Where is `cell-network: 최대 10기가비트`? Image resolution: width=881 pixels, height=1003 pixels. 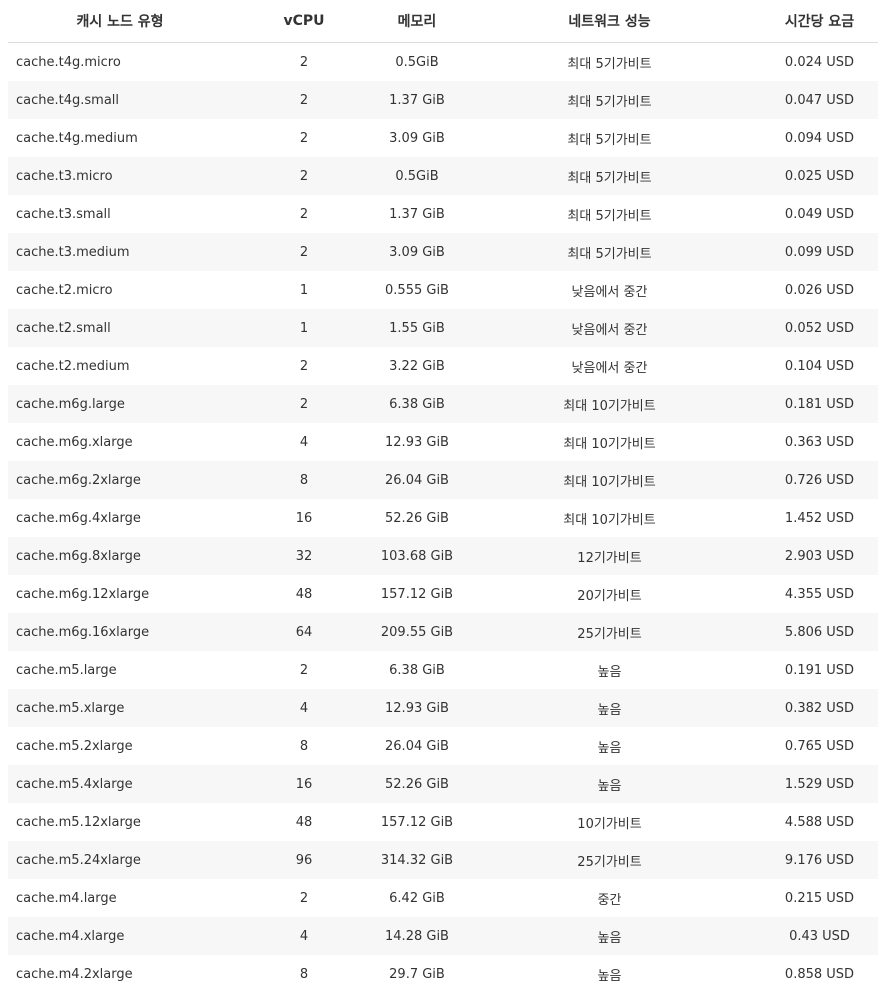 cell-network: 최대 10기가비트 is located at coordinates (609, 480).